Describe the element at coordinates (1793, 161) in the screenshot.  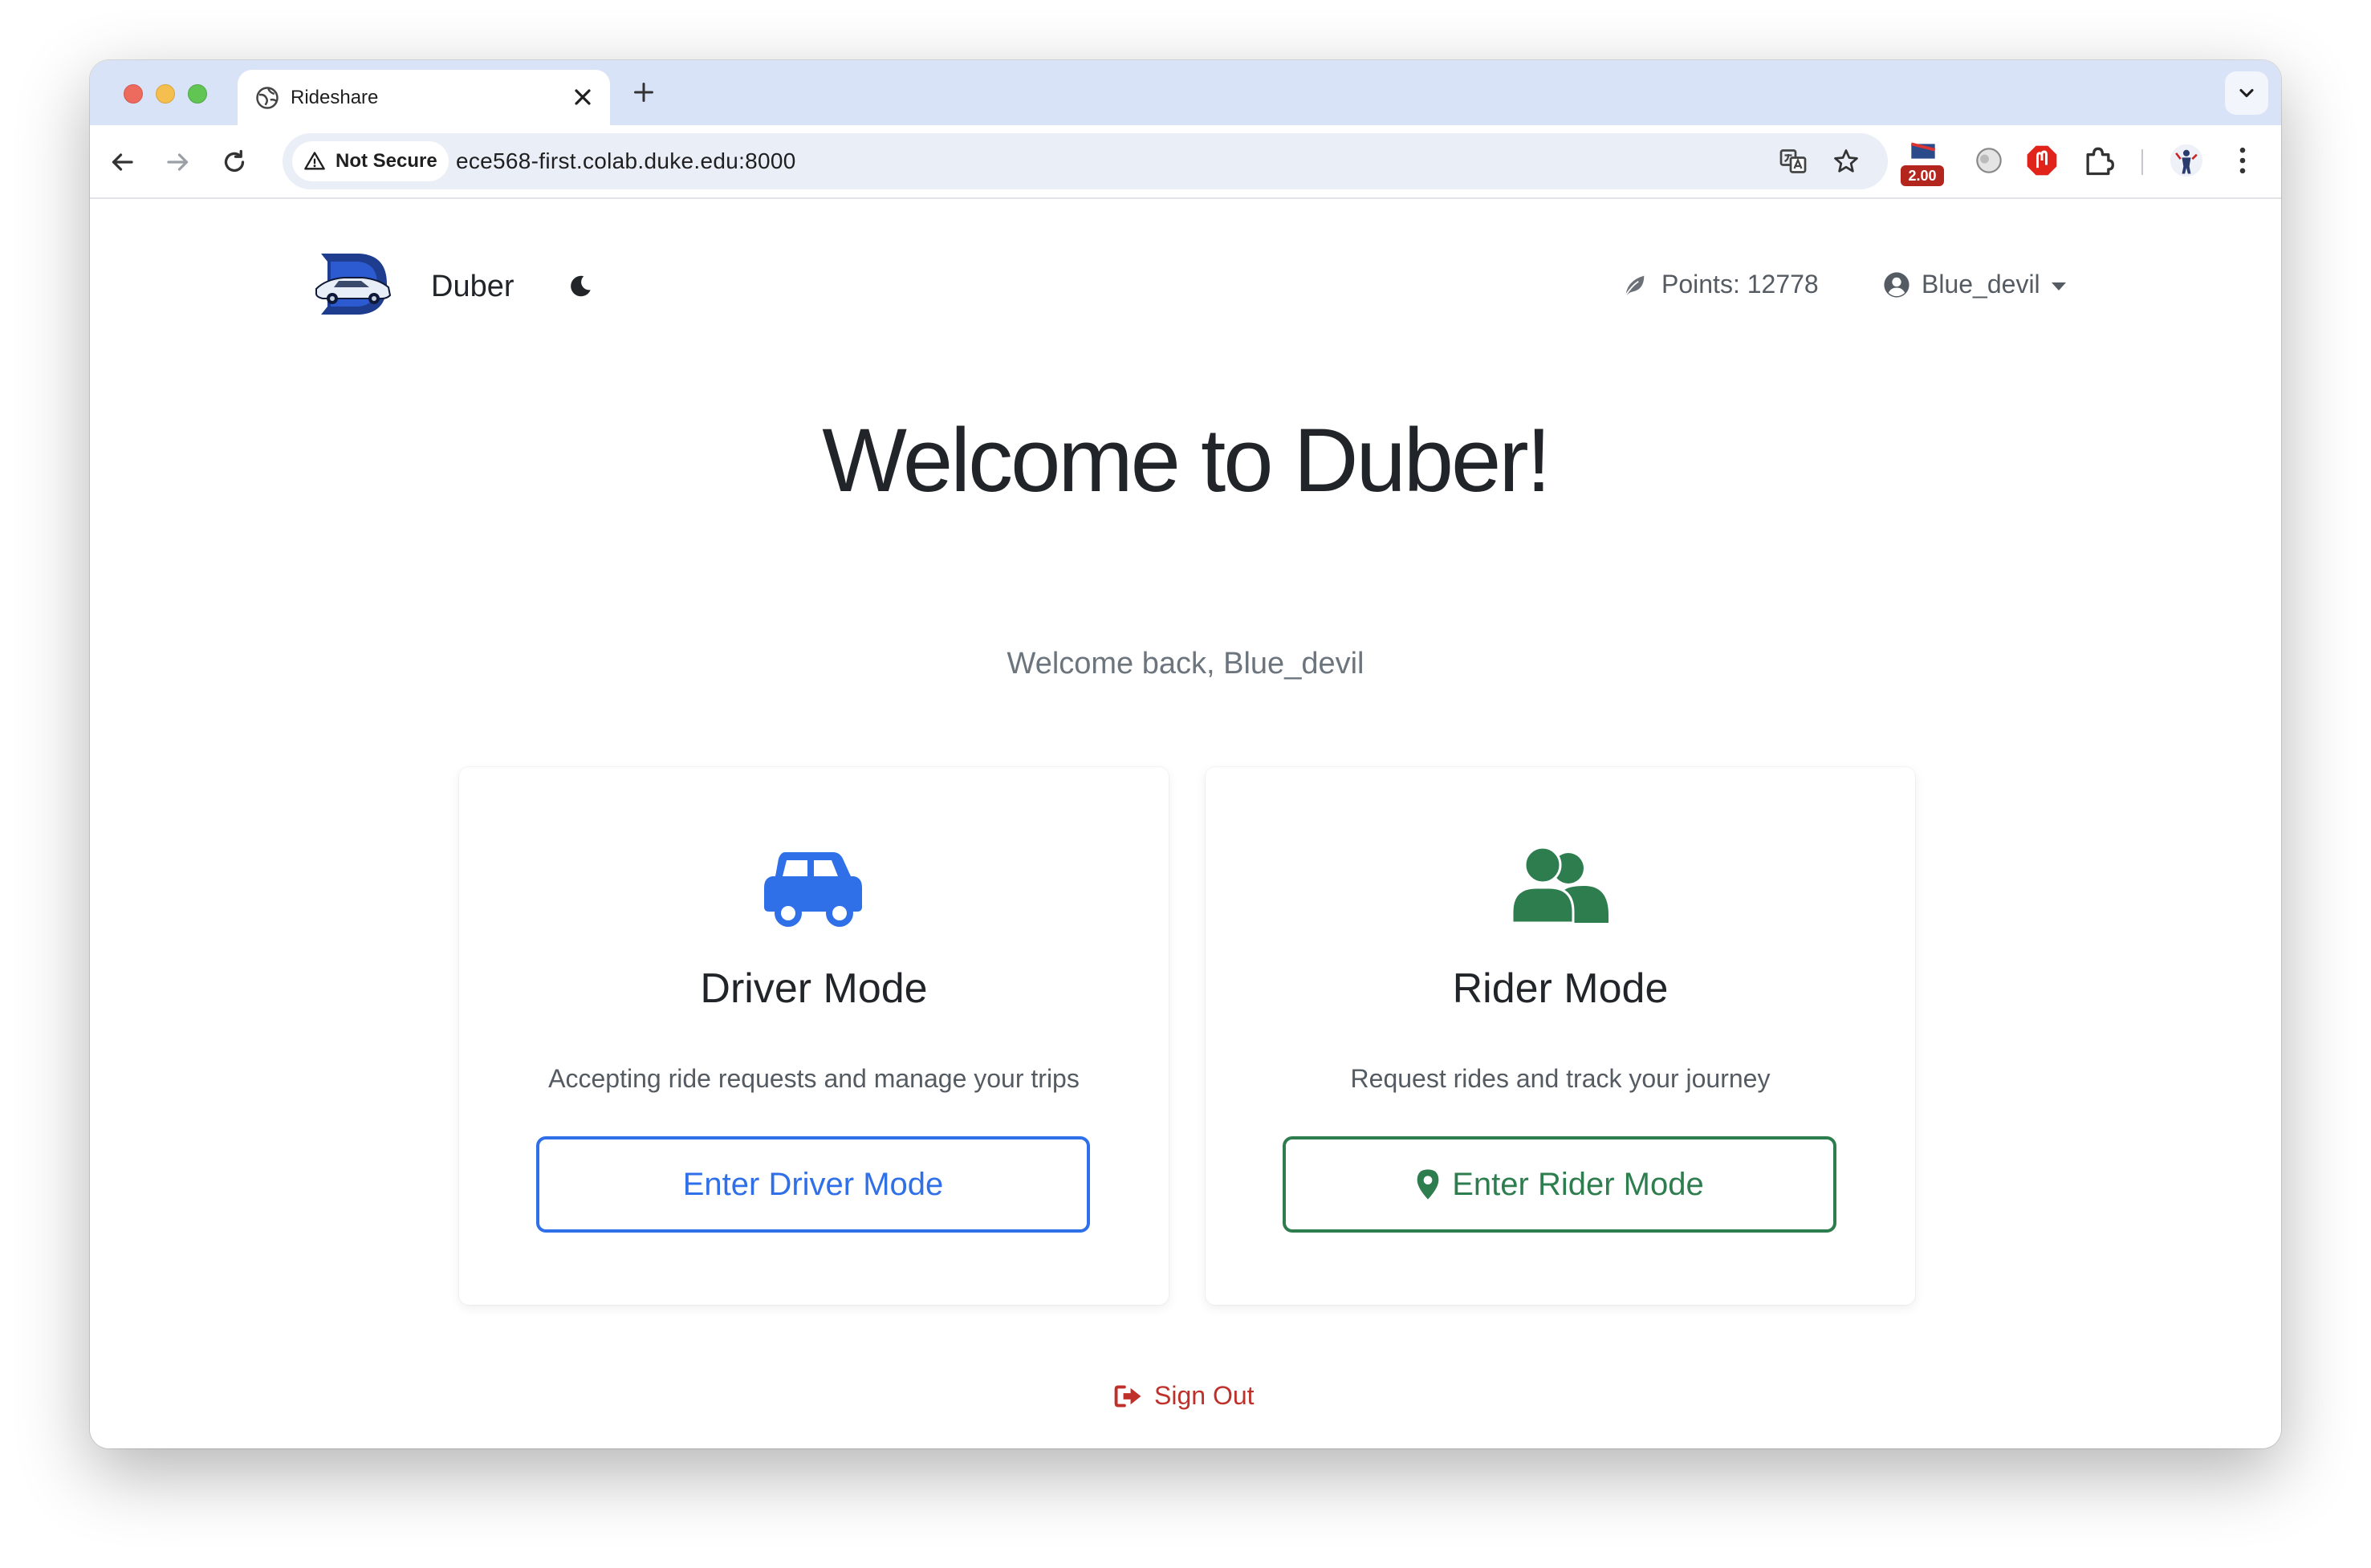
I see `translate-icon` at that location.